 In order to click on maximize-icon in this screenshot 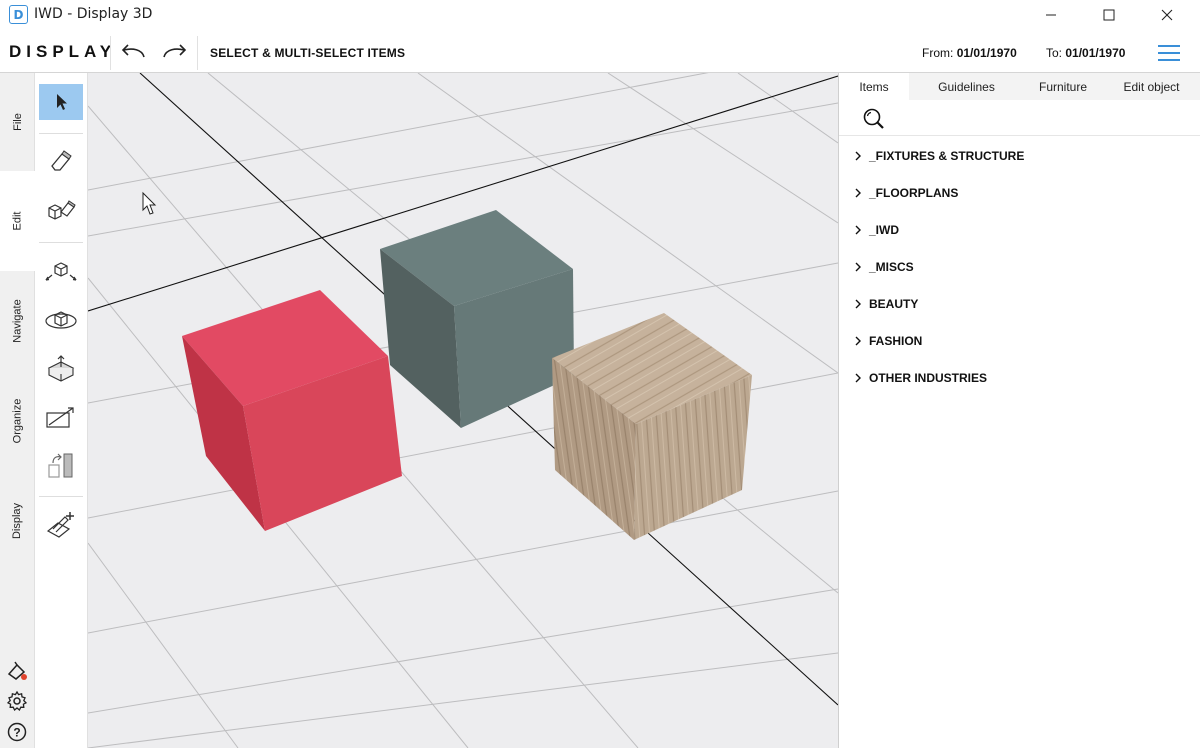, I will do `click(1109, 15)`.